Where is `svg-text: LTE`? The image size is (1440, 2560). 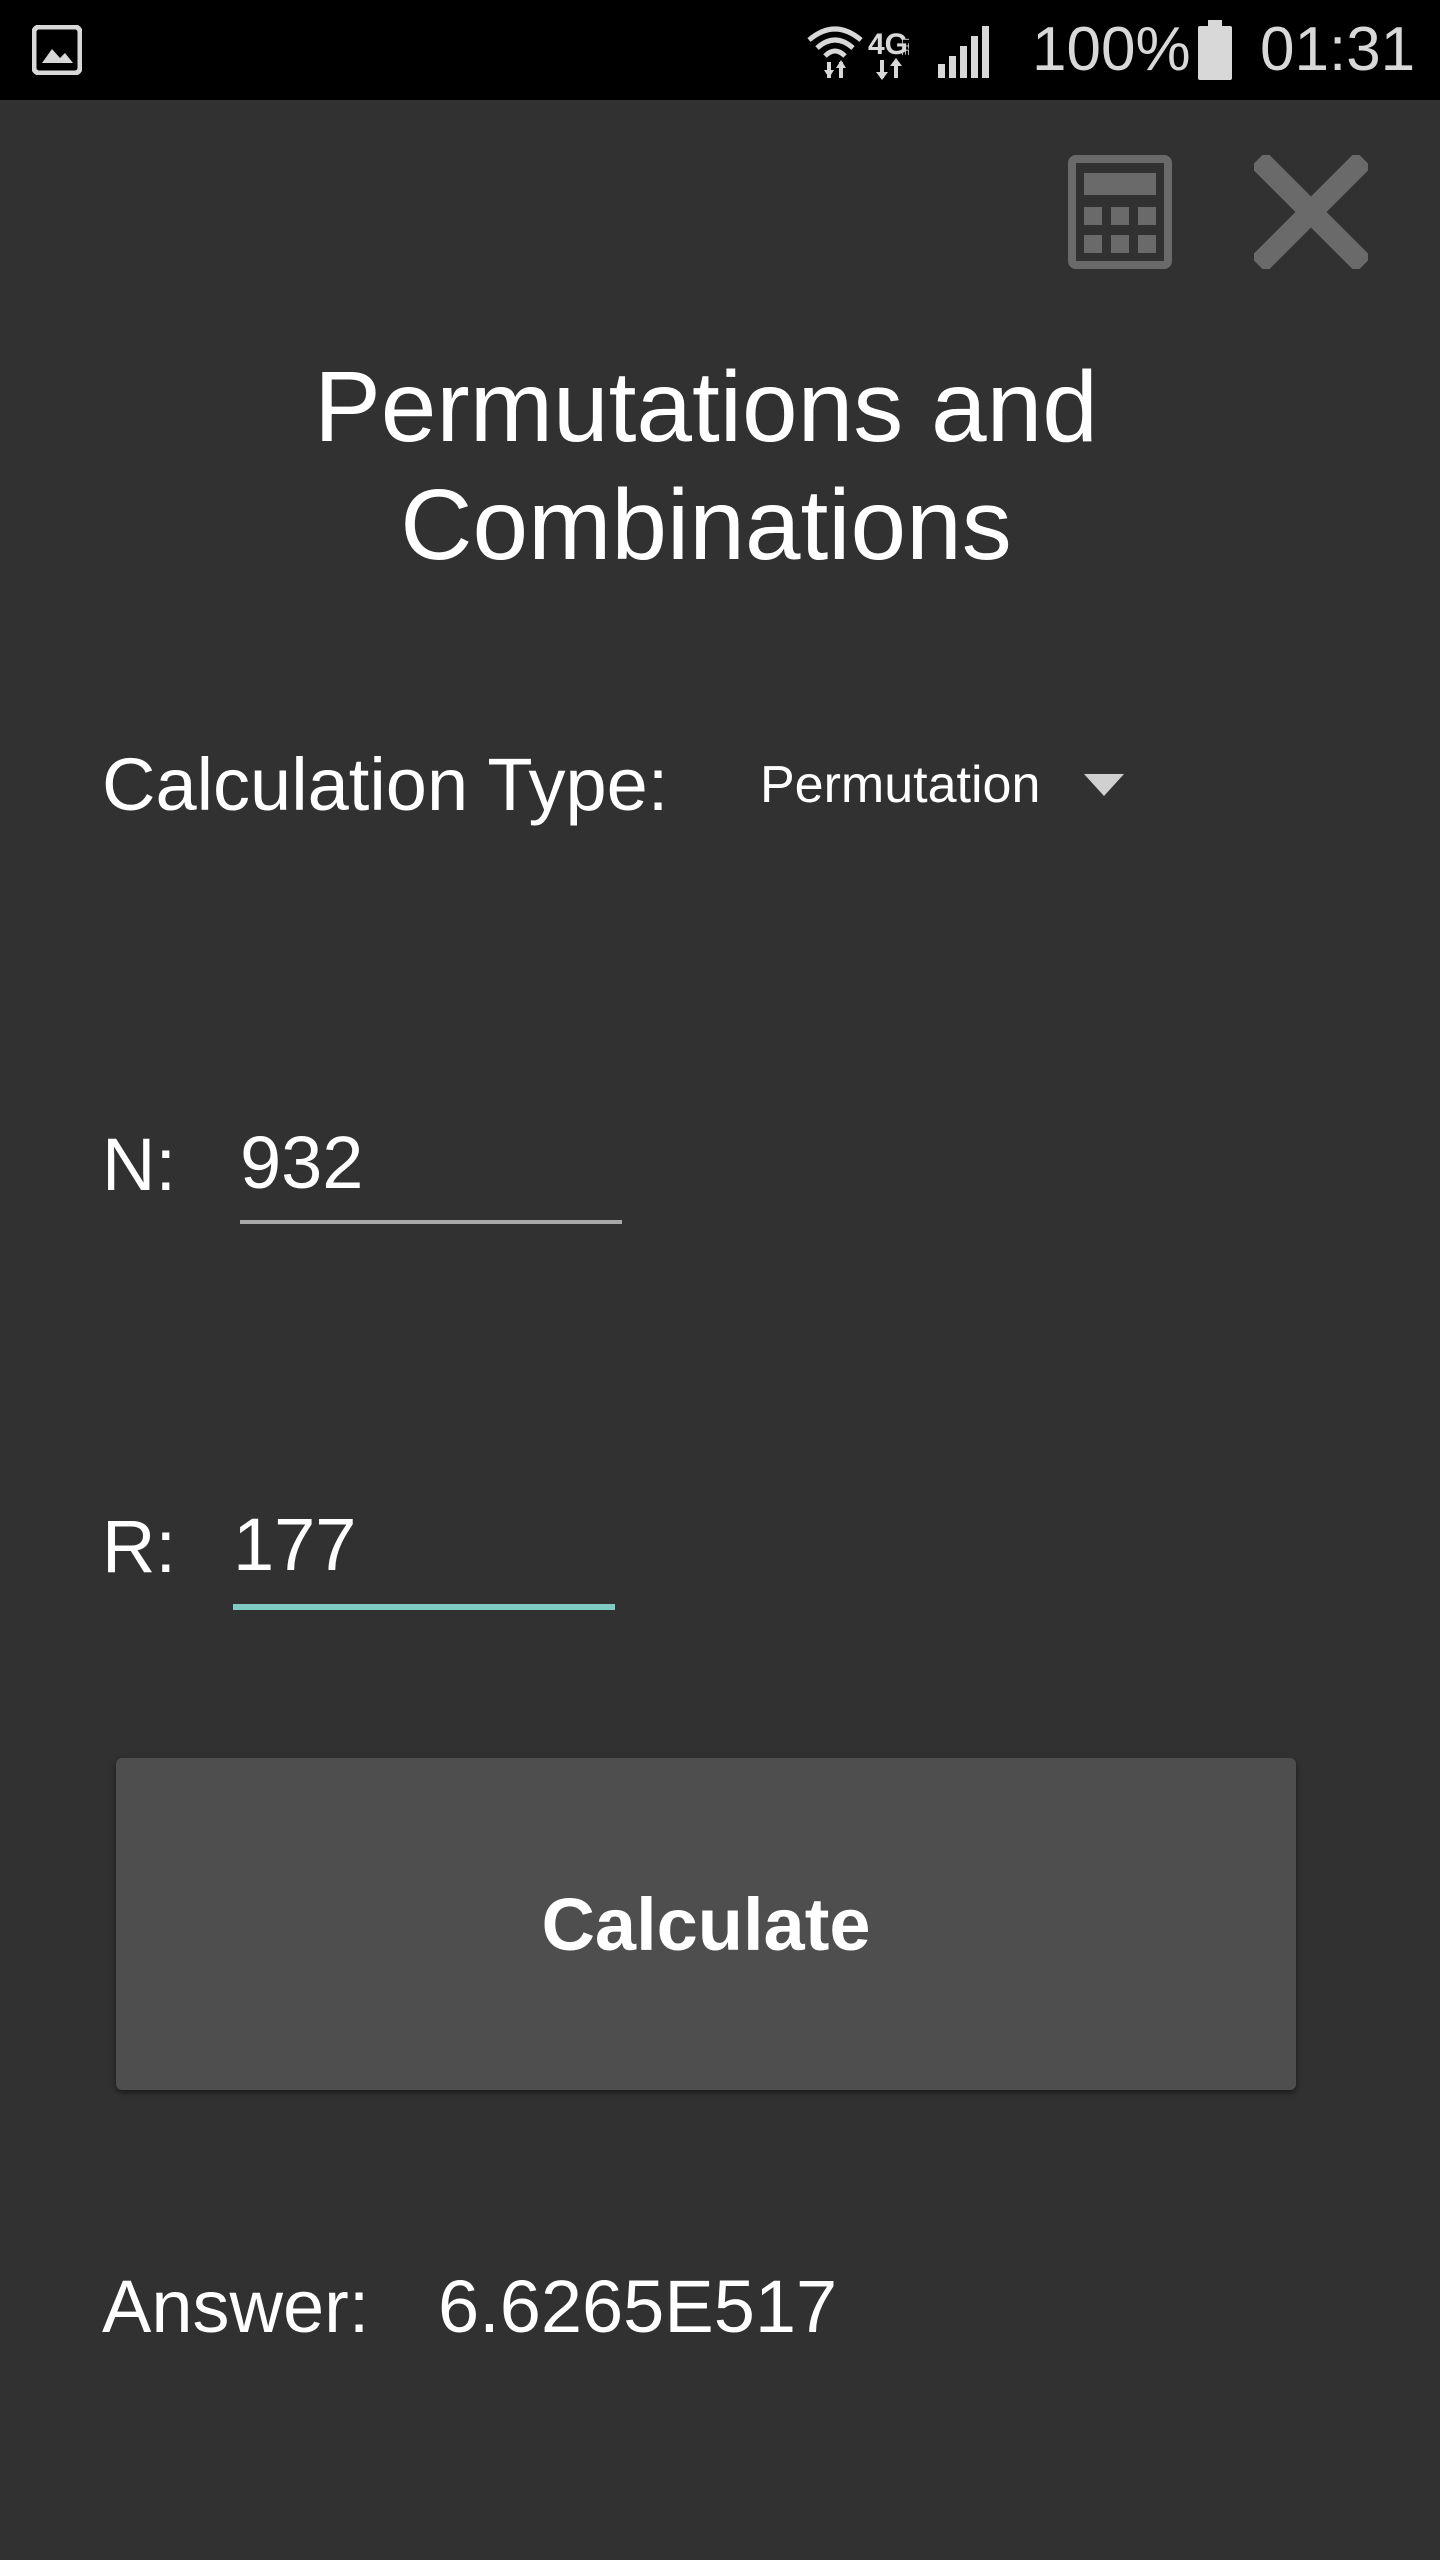 svg-text: LTE is located at coordinates (904, 47).